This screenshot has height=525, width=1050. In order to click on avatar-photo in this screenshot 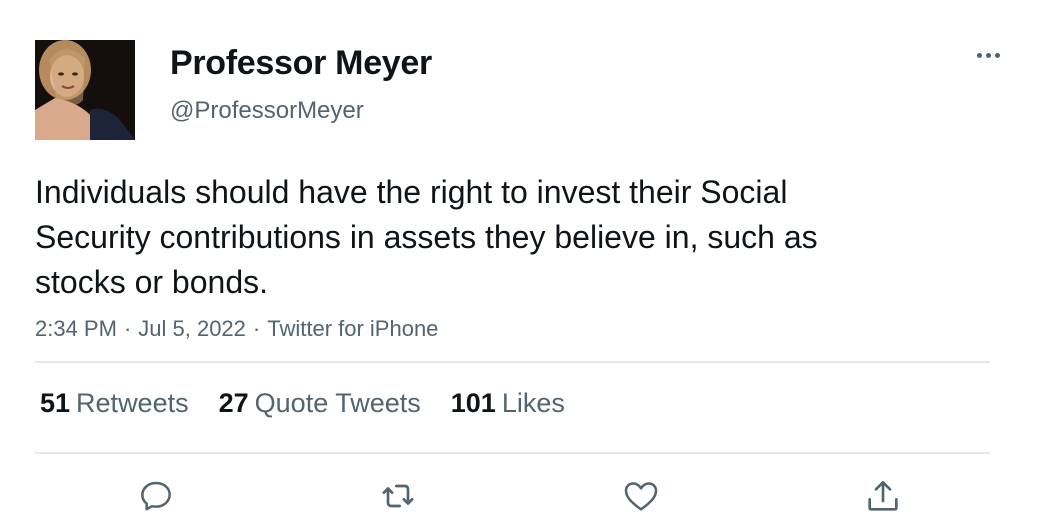, I will do `click(85, 90)`.